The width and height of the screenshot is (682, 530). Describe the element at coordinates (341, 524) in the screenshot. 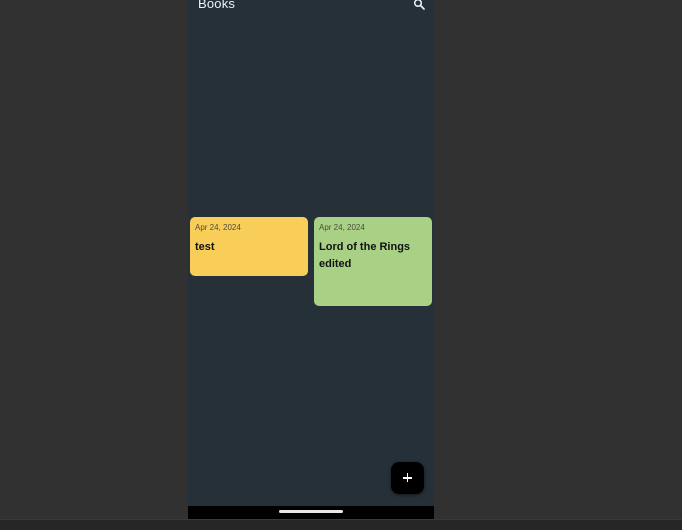

I see `bottom-strip` at that location.